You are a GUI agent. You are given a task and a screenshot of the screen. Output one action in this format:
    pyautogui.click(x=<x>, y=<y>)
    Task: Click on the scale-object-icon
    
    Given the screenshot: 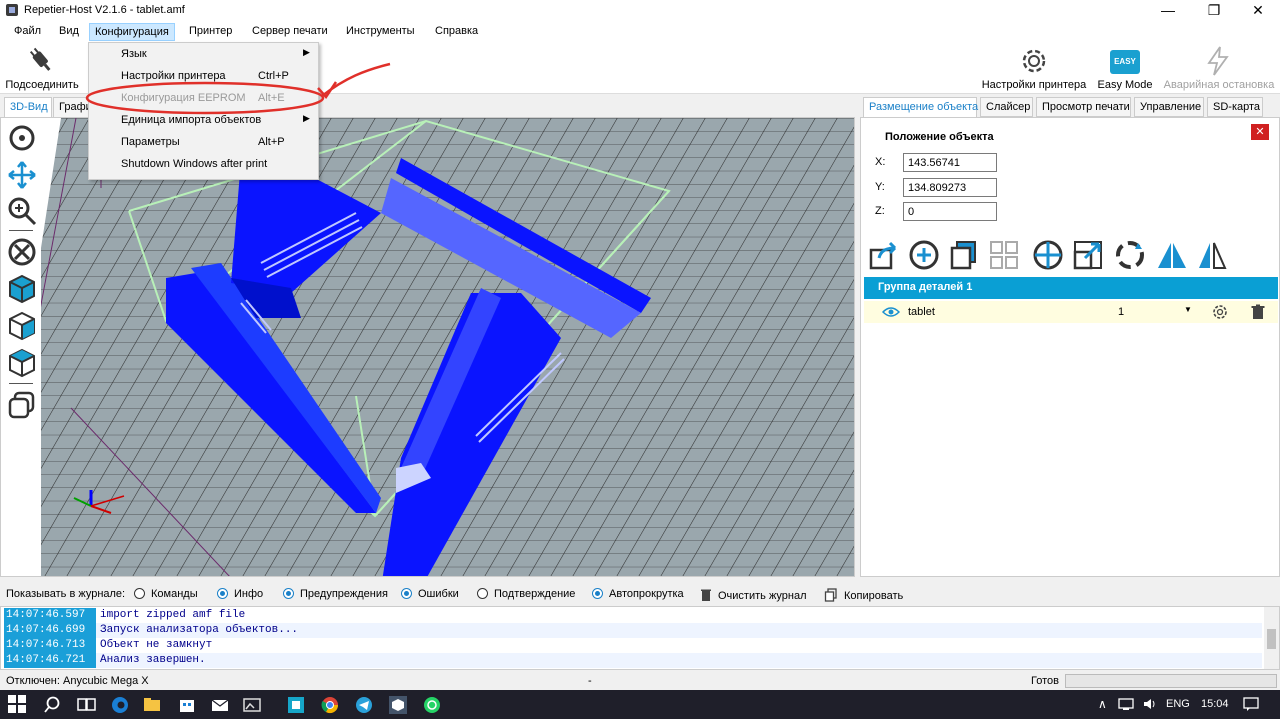 What is the action you would take?
    pyautogui.click(x=1088, y=255)
    